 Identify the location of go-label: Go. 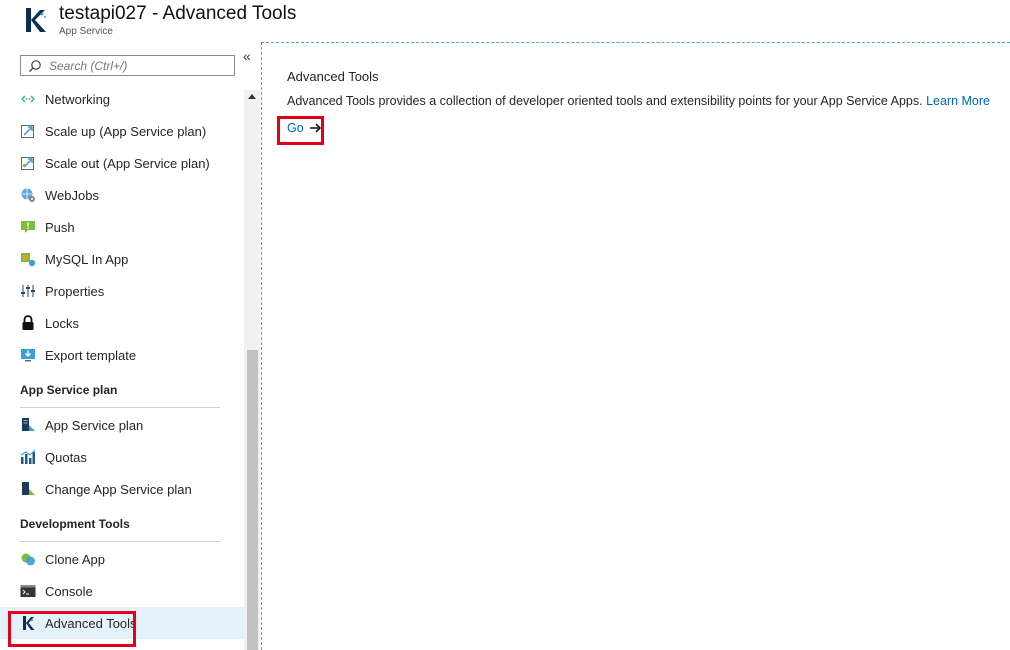
(295, 128).